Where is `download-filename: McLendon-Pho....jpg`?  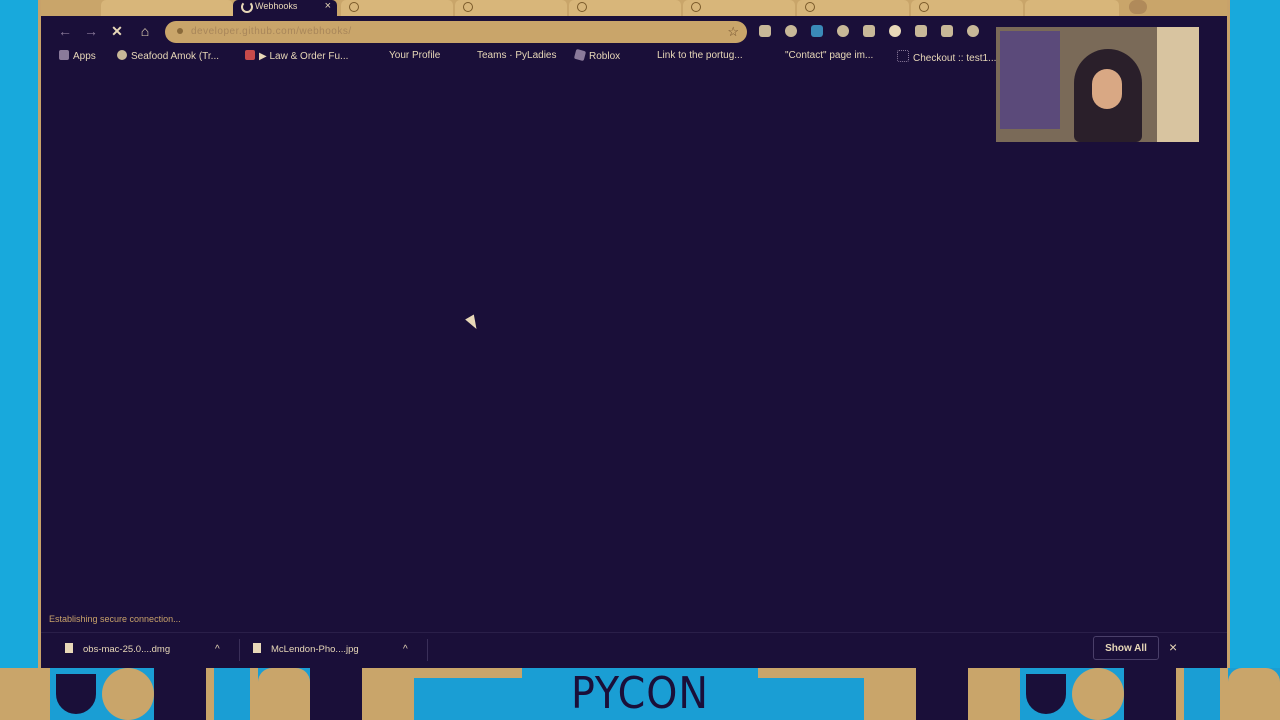 download-filename: McLendon-Pho....jpg is located at coordinates (315, 649).